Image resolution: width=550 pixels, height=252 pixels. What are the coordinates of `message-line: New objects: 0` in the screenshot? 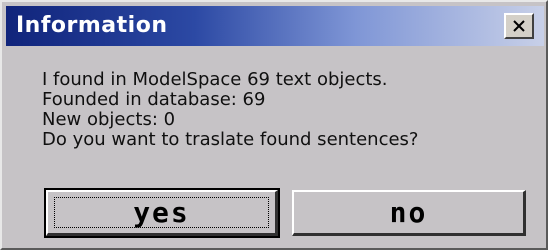 It's located at (109, 119).